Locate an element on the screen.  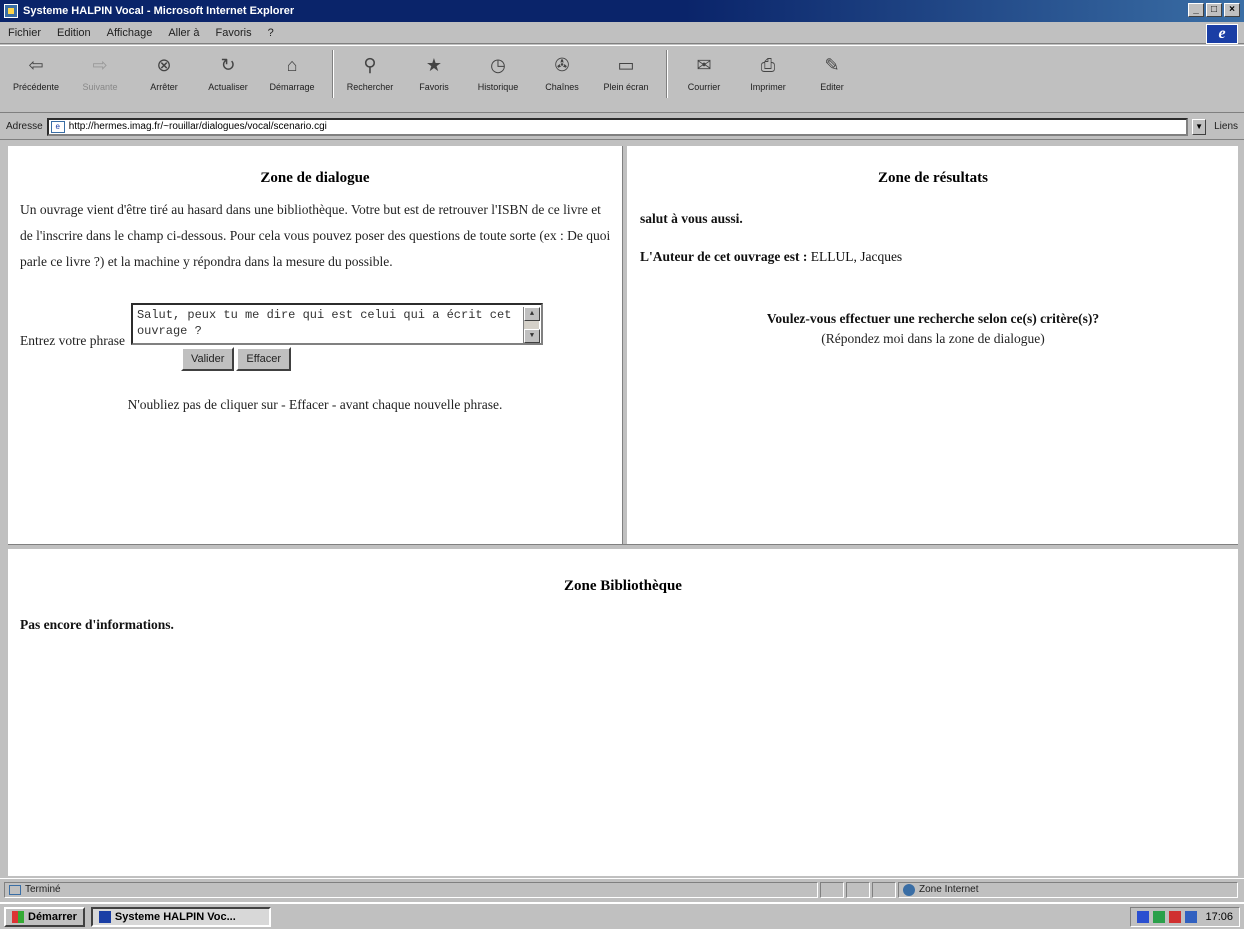
menu-file: Fichier is located at coordinates (24, 33).